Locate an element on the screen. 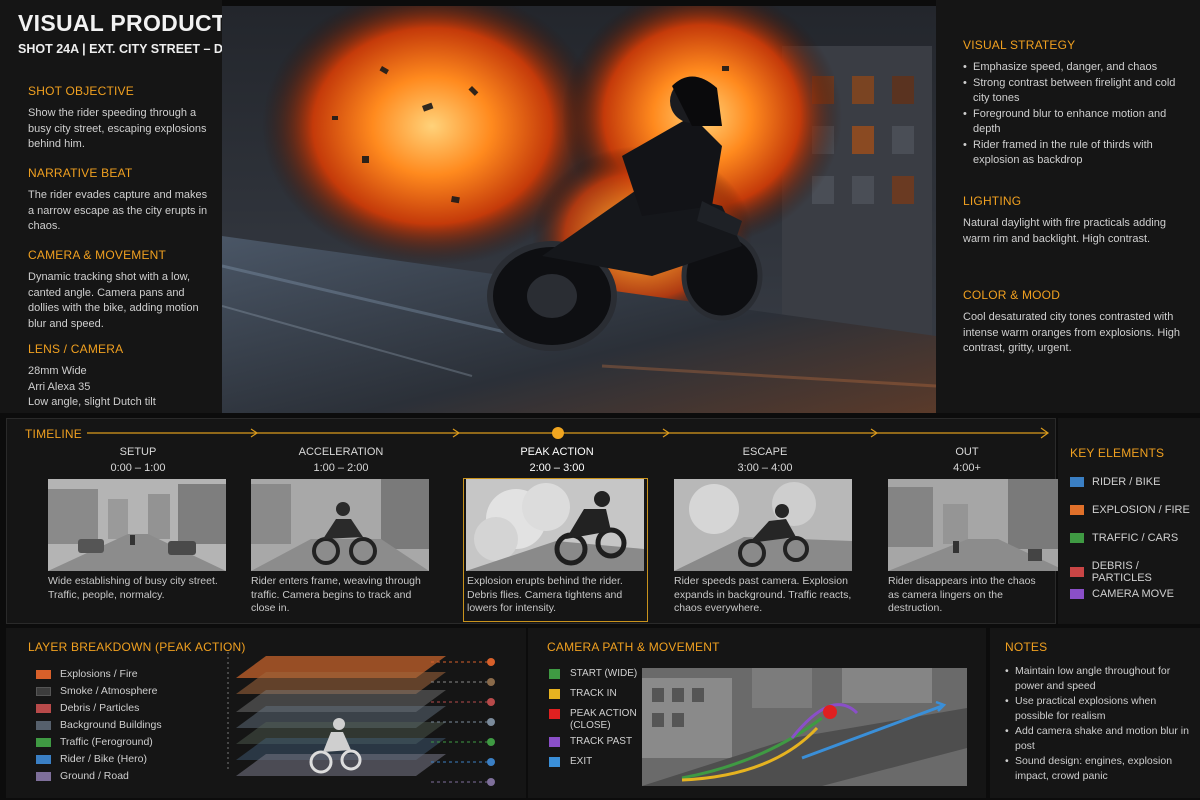  layer-item: Debris / Particles is located at coordinates (87, 708).